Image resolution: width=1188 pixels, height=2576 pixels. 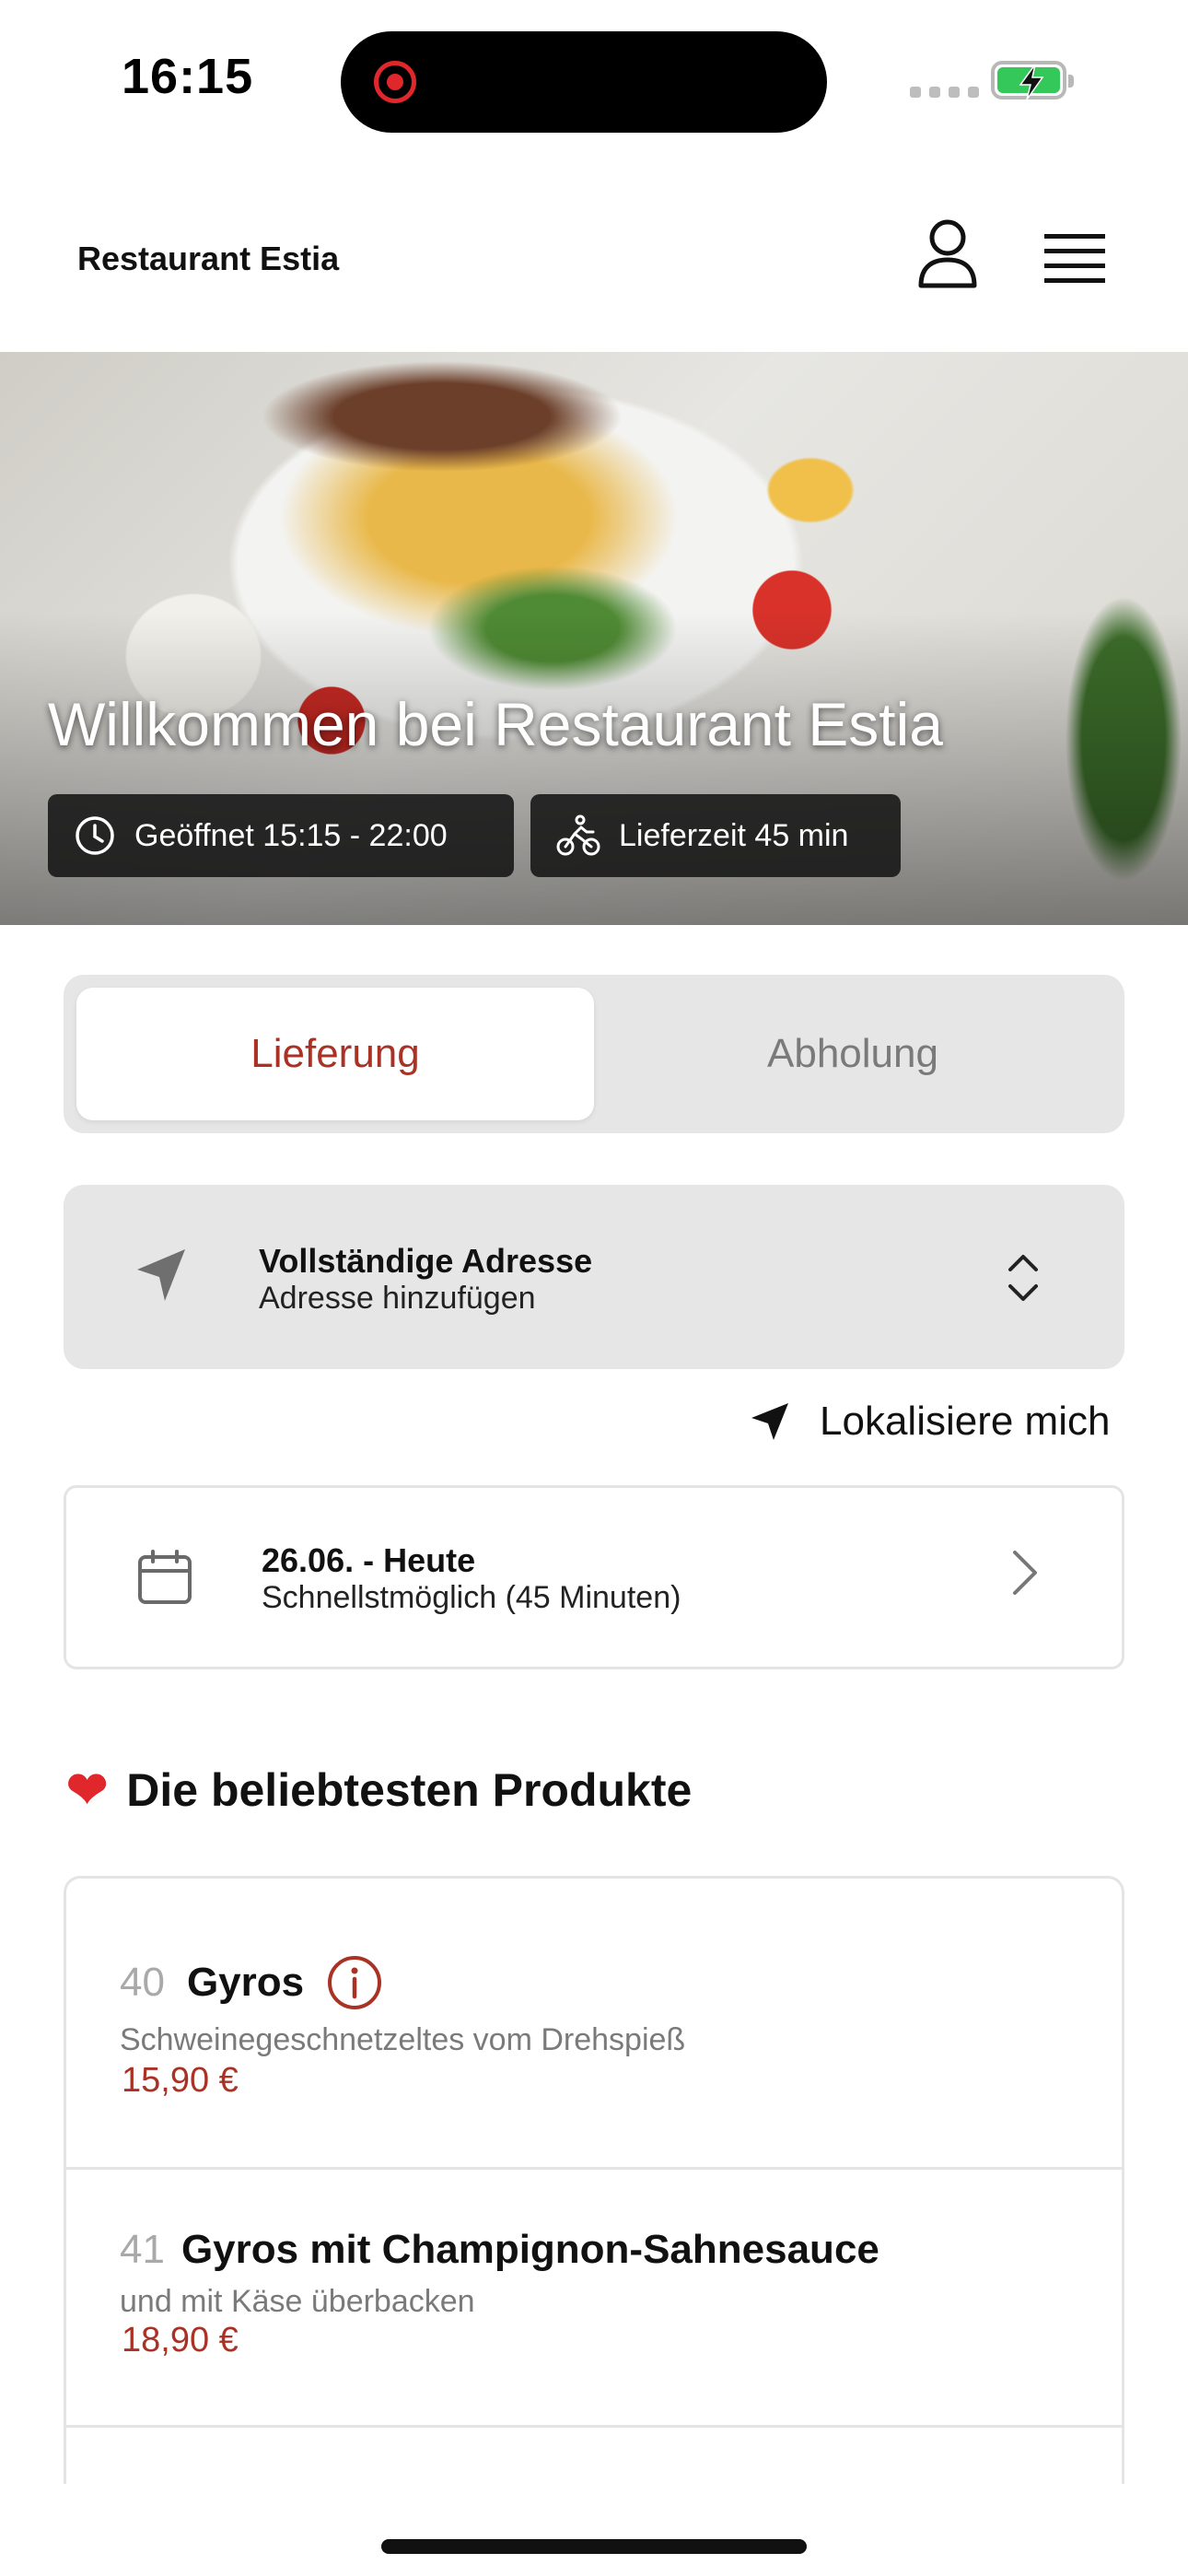 What do you see at coordinates (87, 1790) in the screenshot?
I see `heart-icon: ❤` at bounding box center [87, 1790].